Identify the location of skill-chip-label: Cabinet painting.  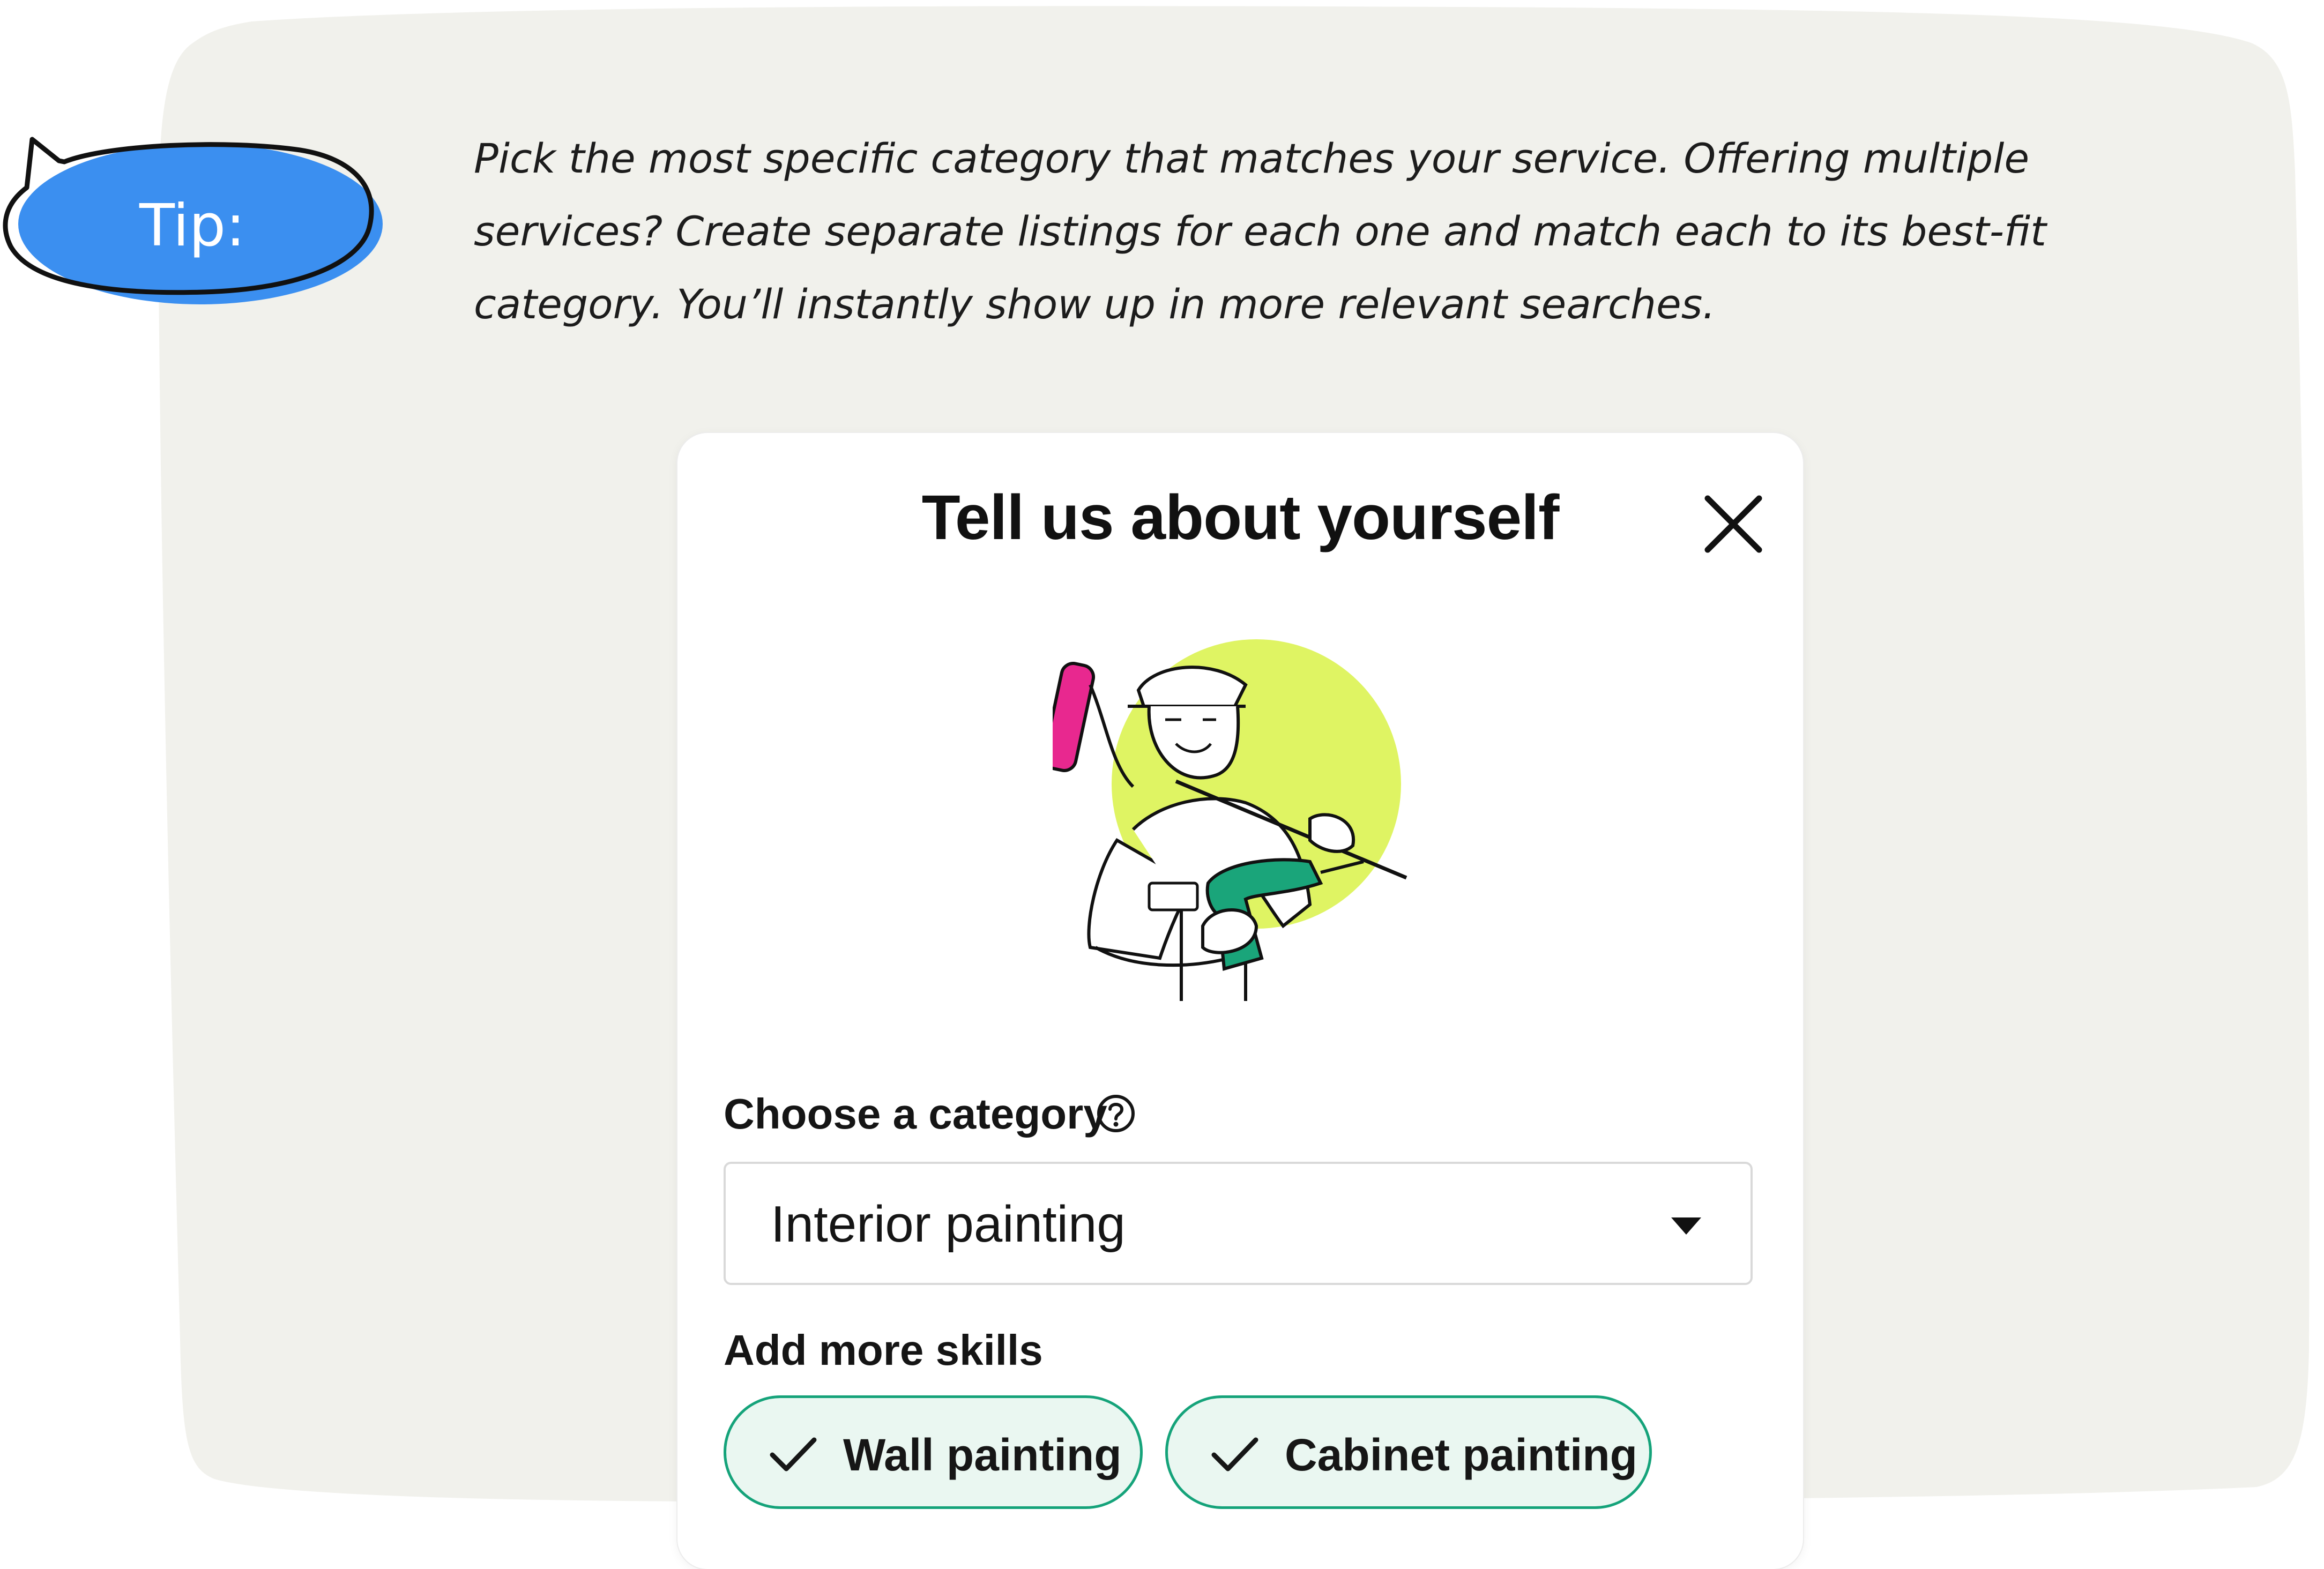
(1461, 1455).